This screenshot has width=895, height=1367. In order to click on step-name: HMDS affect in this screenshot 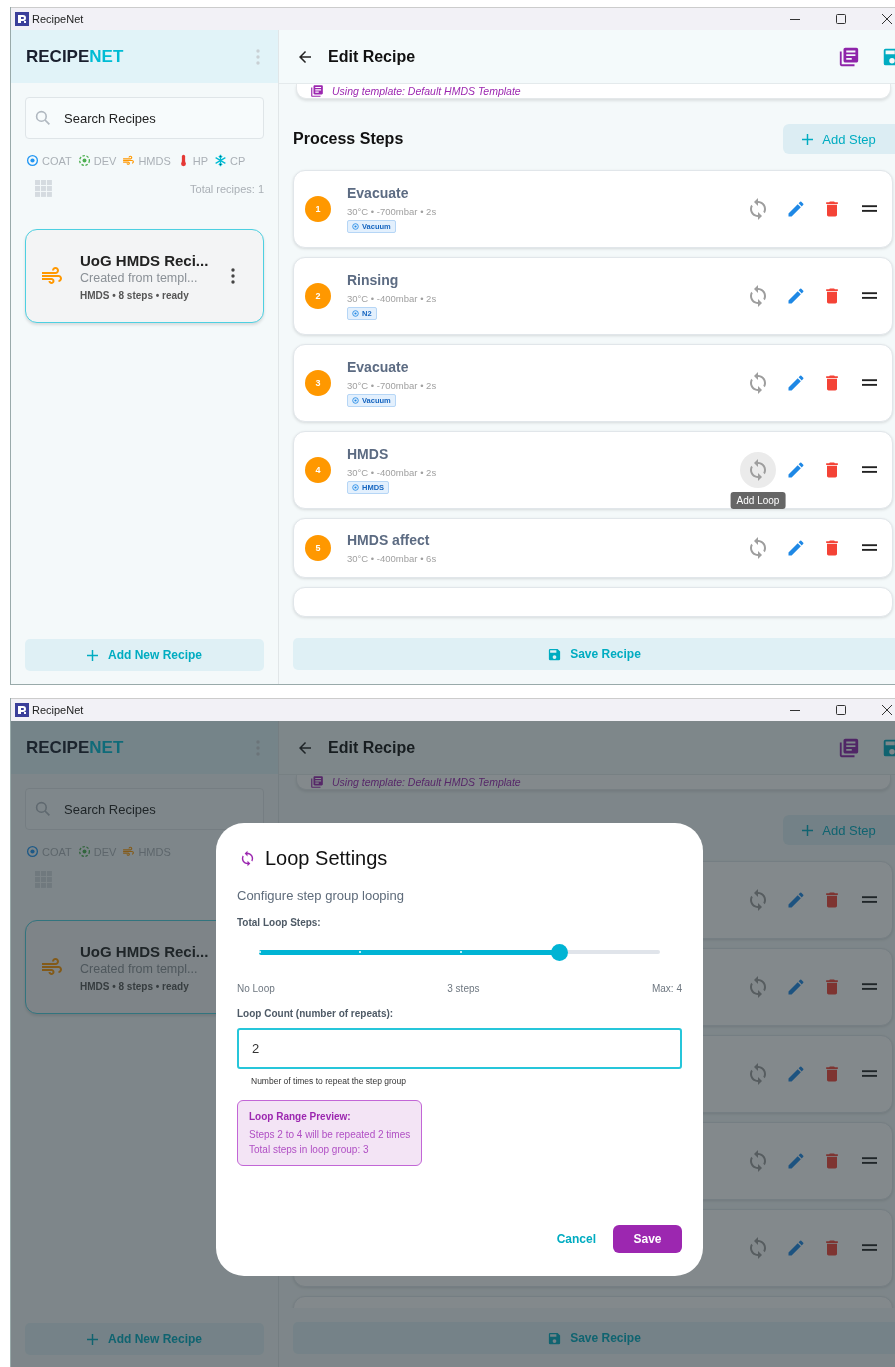, I will do `click(388, 540)`.